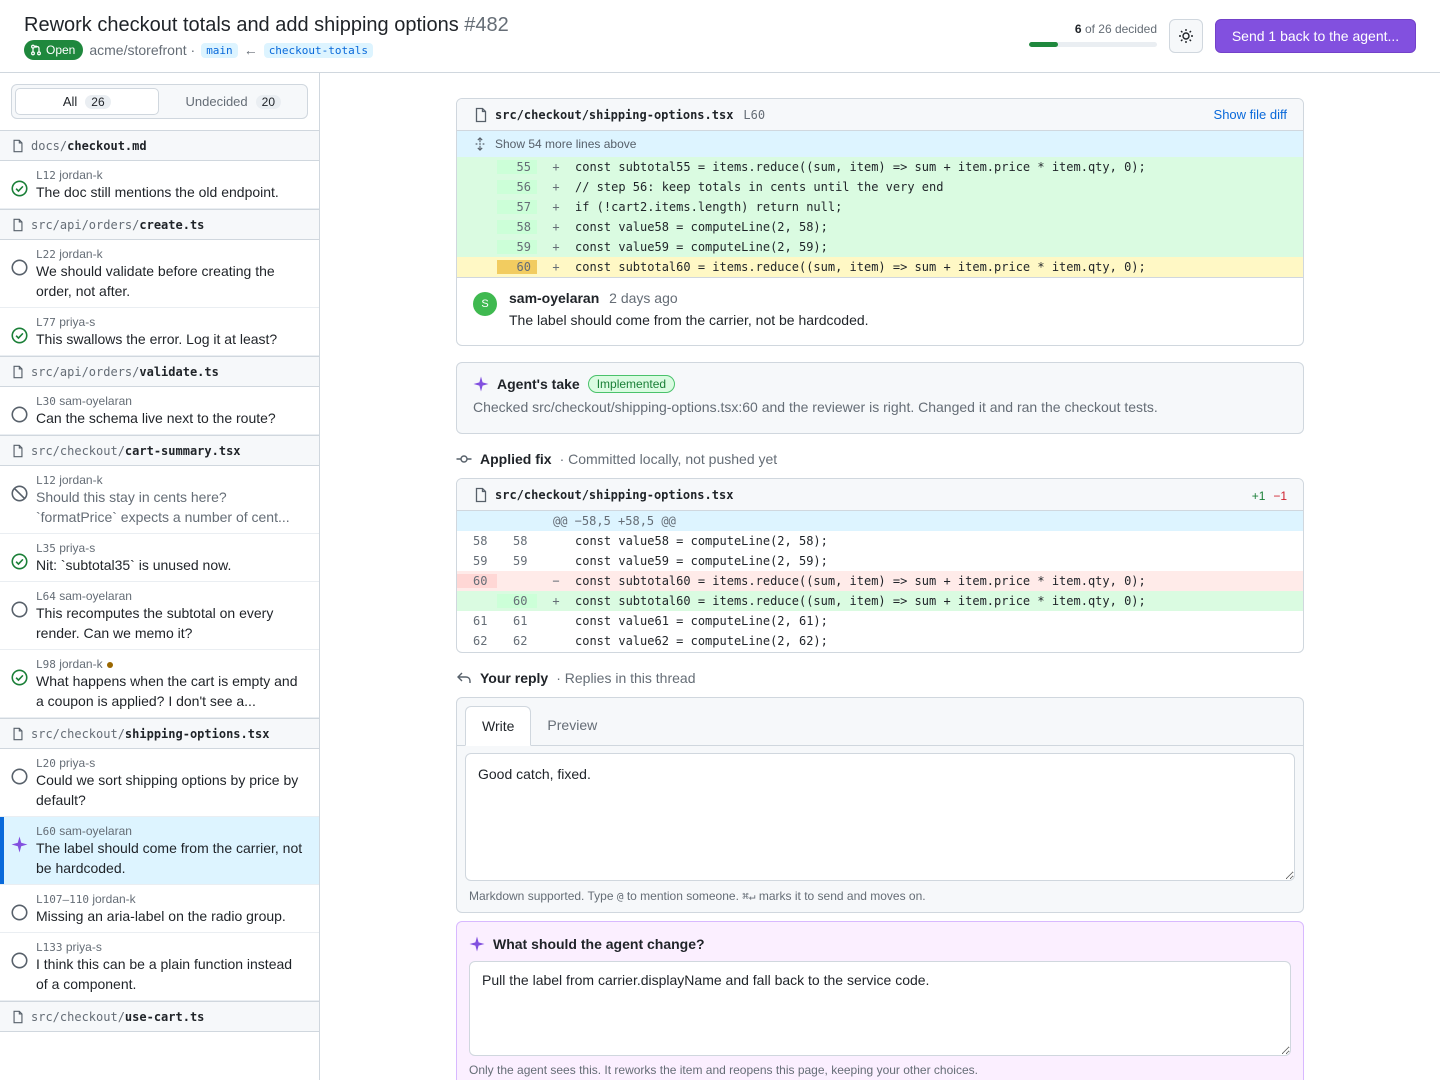  I want to click on line-number: 55, so click(517, 167).